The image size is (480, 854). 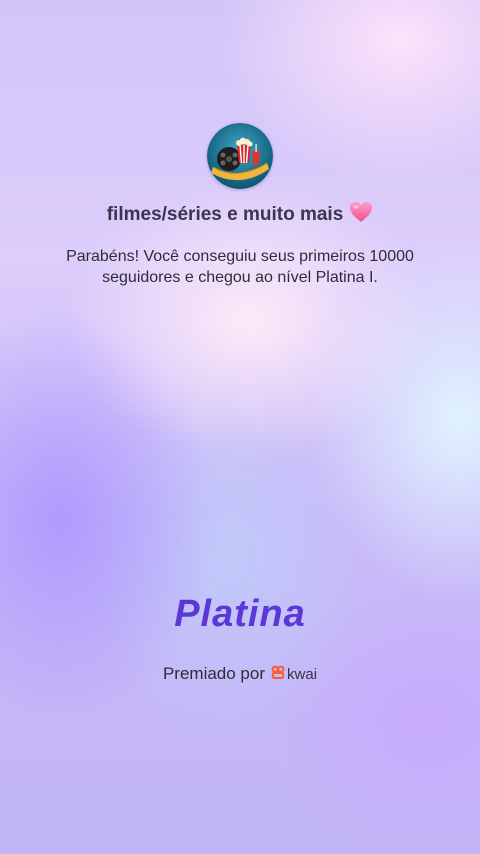 I want to click on profile-title-row: filmes/séries e muito mais, so click(x=240, y=215).